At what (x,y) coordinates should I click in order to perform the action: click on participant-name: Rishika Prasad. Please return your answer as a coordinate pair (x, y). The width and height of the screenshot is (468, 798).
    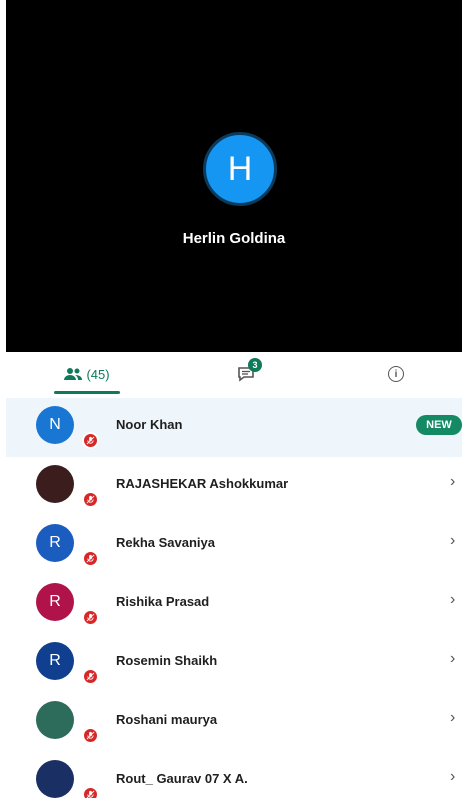
    Looking at the image, I should click on (163, 601).